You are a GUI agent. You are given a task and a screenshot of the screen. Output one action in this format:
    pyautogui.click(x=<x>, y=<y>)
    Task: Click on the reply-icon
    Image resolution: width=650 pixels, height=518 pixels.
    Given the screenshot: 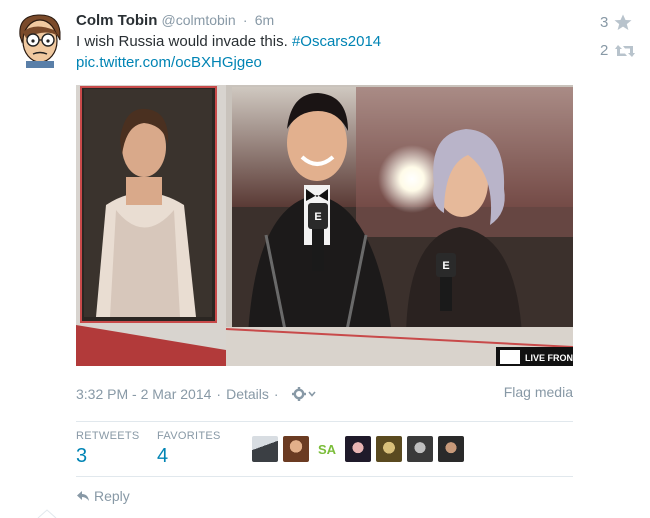 What is the action you would take?
    pyautogui.click(x=83, y=496)
    